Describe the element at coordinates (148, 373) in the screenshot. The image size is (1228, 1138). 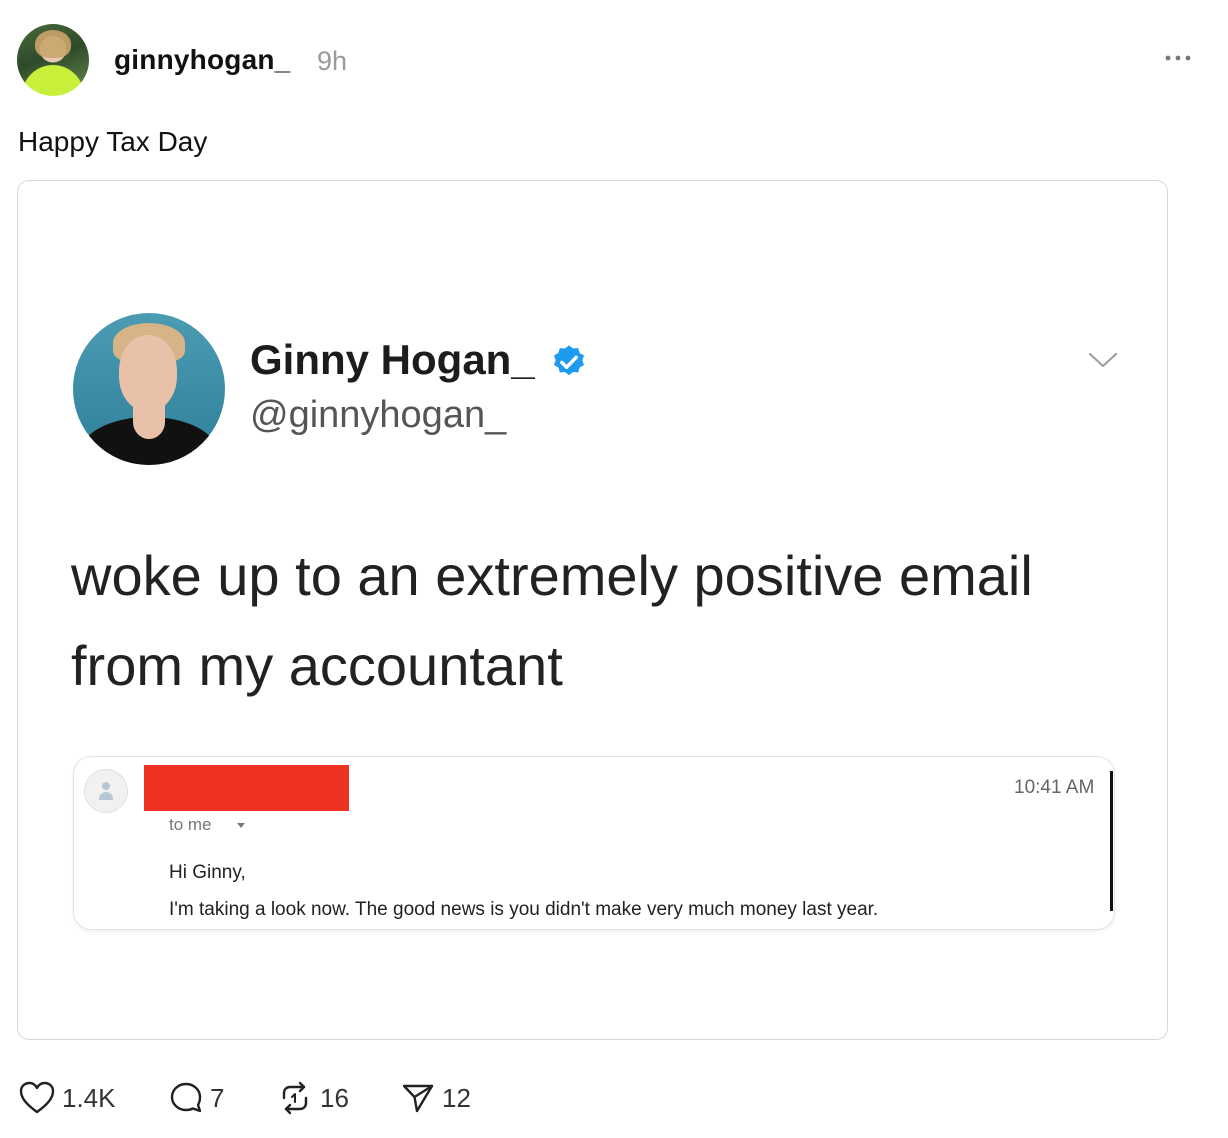
I see `avatar-face` at that location.